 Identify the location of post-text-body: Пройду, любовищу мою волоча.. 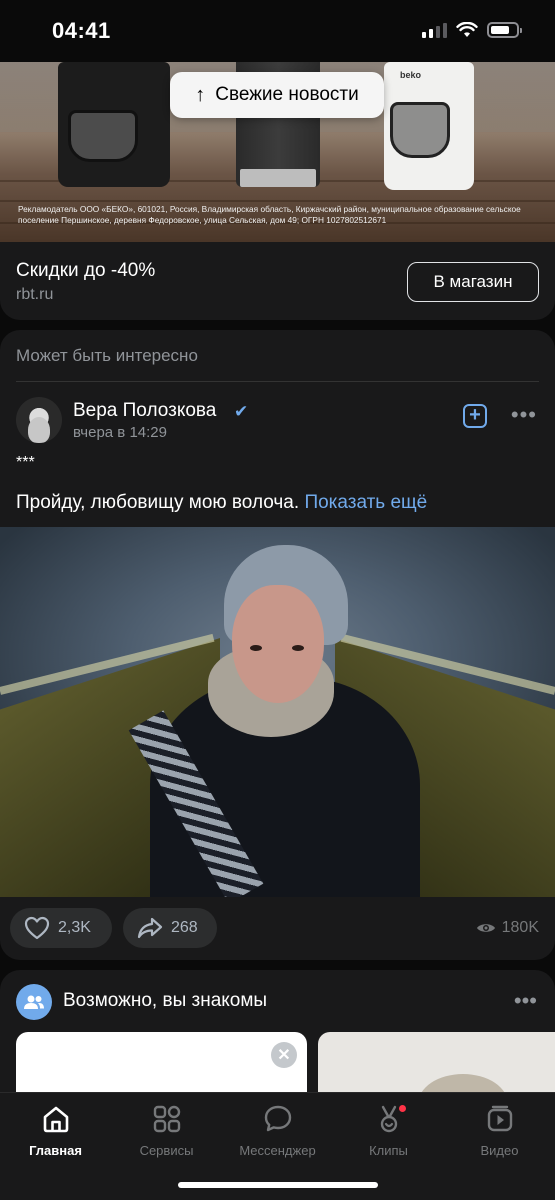
(158, 502).